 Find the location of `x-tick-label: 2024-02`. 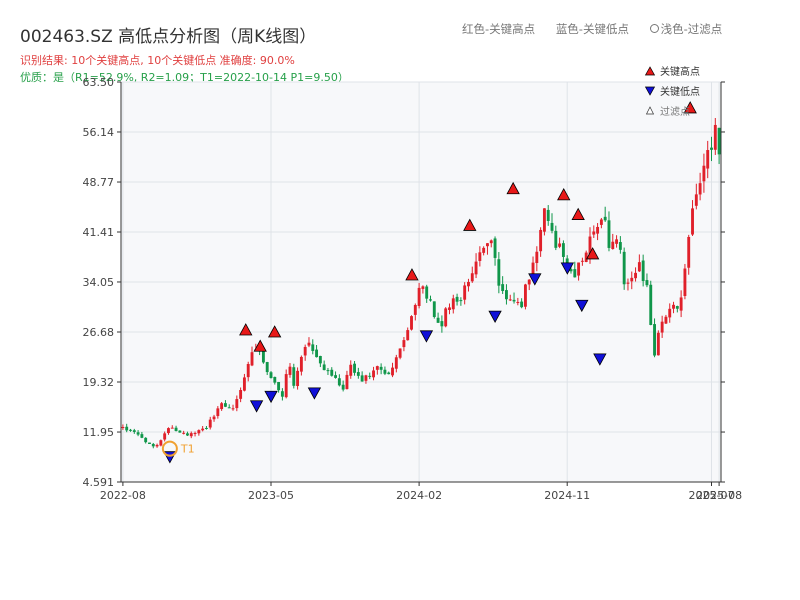

x-tick-label: 2024-02 is located at coordinates (419, 495).